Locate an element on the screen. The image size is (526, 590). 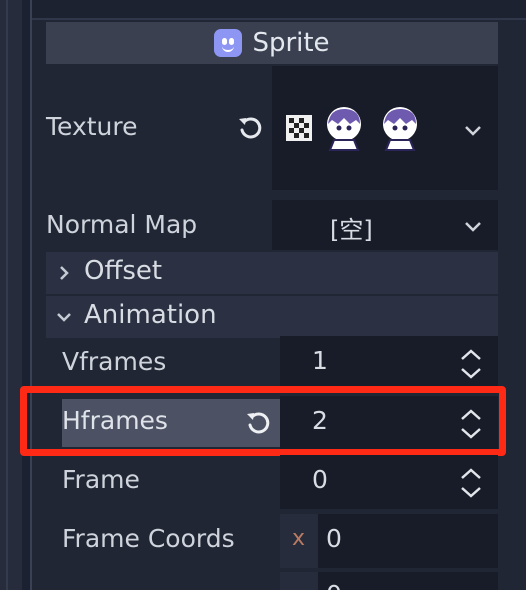
offset-section-header: Offset is located at coordinates (272, 273).